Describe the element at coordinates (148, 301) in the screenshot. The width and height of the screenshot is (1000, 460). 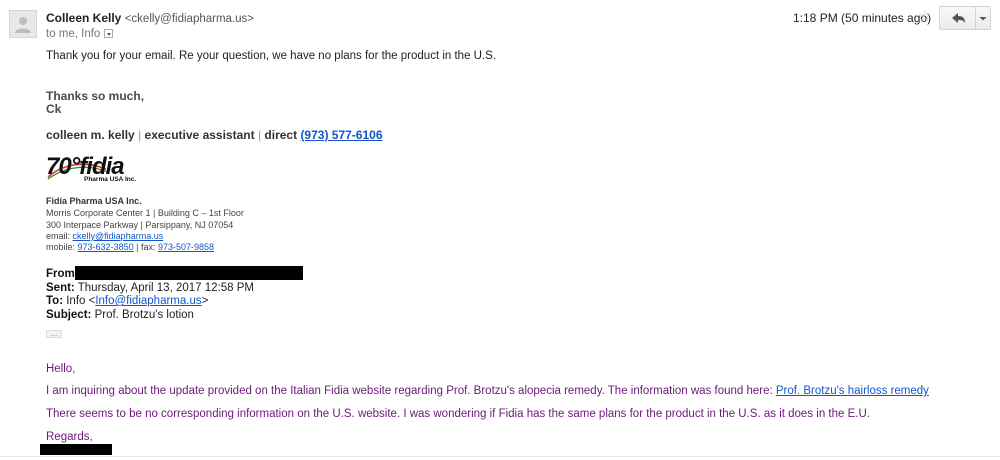
I see `info-email-link: Info@fidiapharma.us` at that location.